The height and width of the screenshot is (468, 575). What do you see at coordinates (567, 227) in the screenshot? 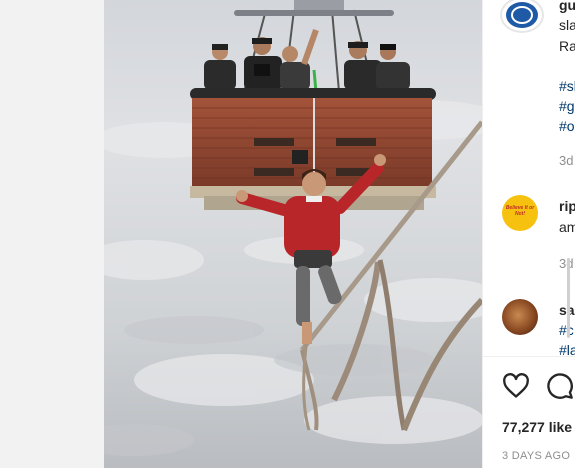
I see `comment-text: am` at bounding box center [567, 227].